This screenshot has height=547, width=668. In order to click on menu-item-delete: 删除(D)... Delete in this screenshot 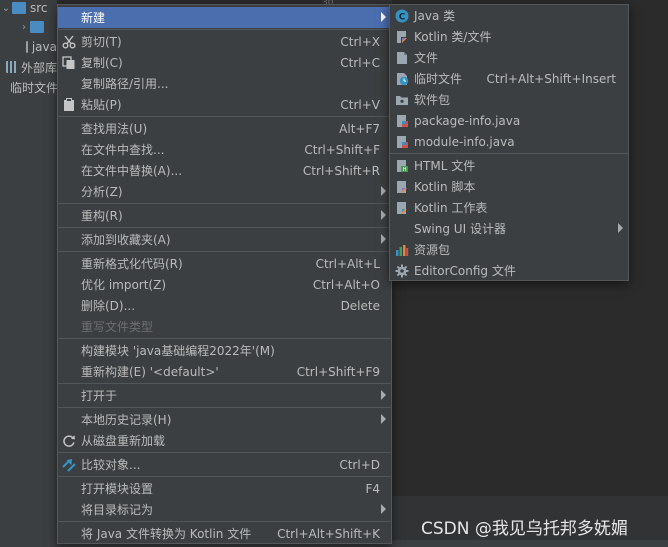, I will do `click(224, 305)`.